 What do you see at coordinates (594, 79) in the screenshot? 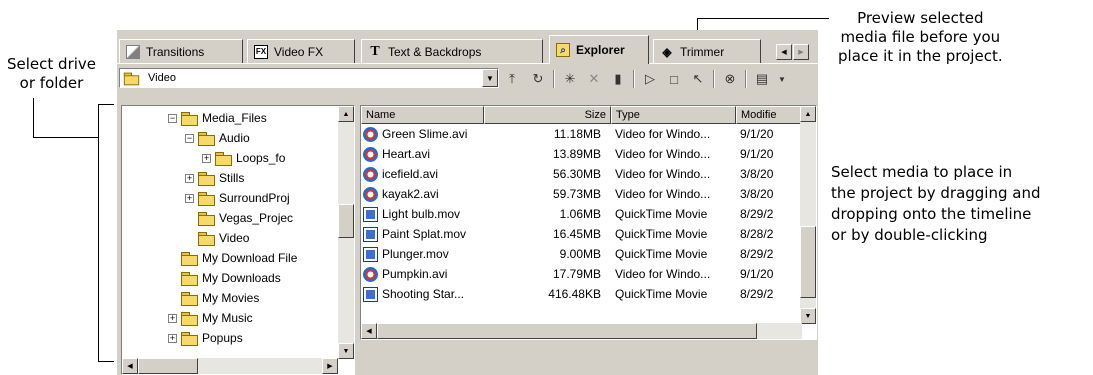
I see `delete-button: ✕` at bounding box center [594, 79].